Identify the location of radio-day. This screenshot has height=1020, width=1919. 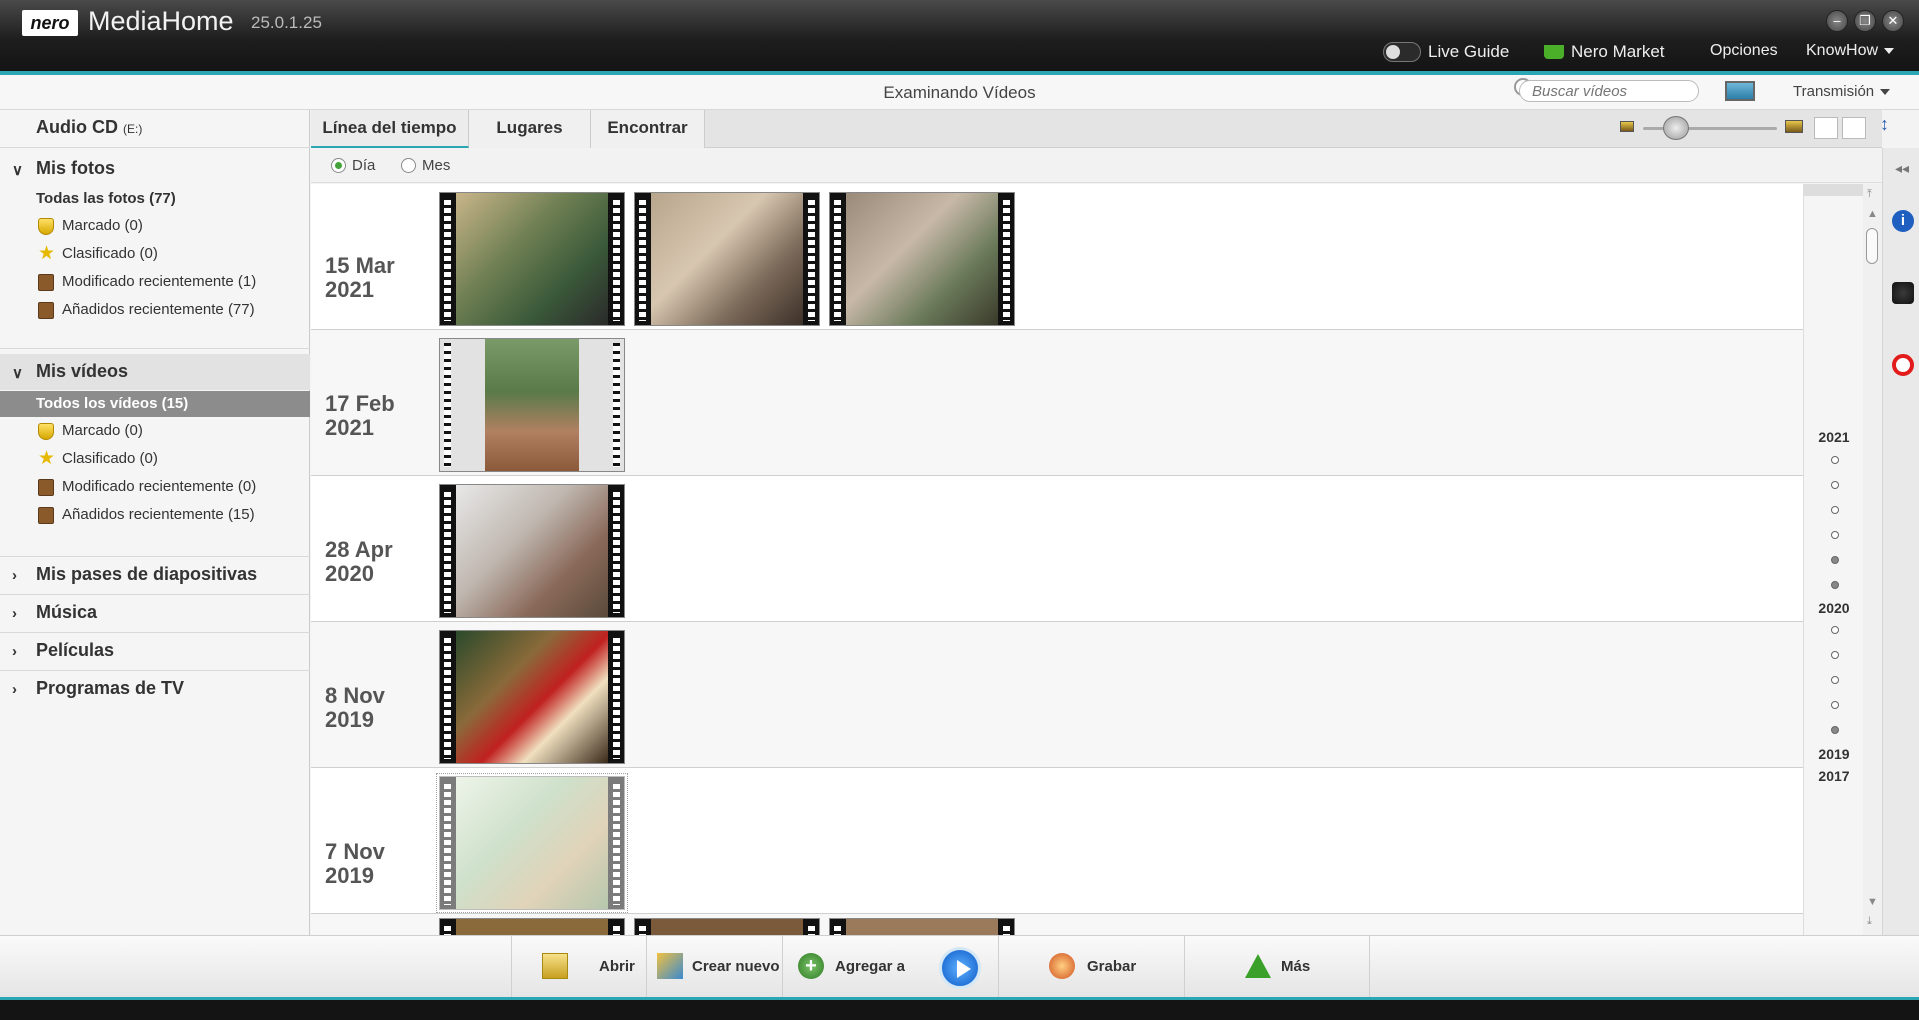
(338, 165).